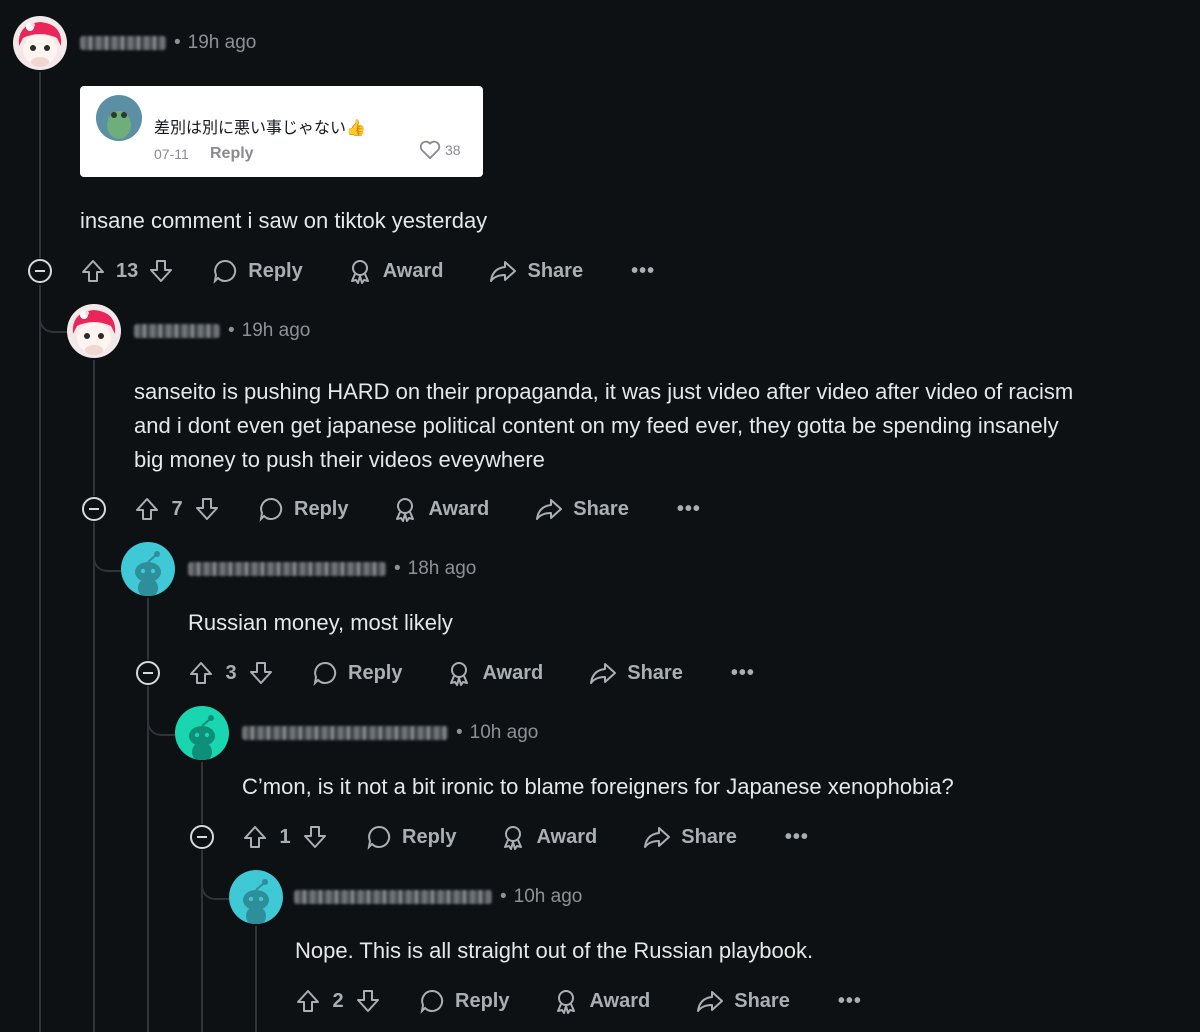  What do you see at coordinates (442, 568) in the screenshot?
I see `timestamp: 18h ago` at bounding box center [442, 568].